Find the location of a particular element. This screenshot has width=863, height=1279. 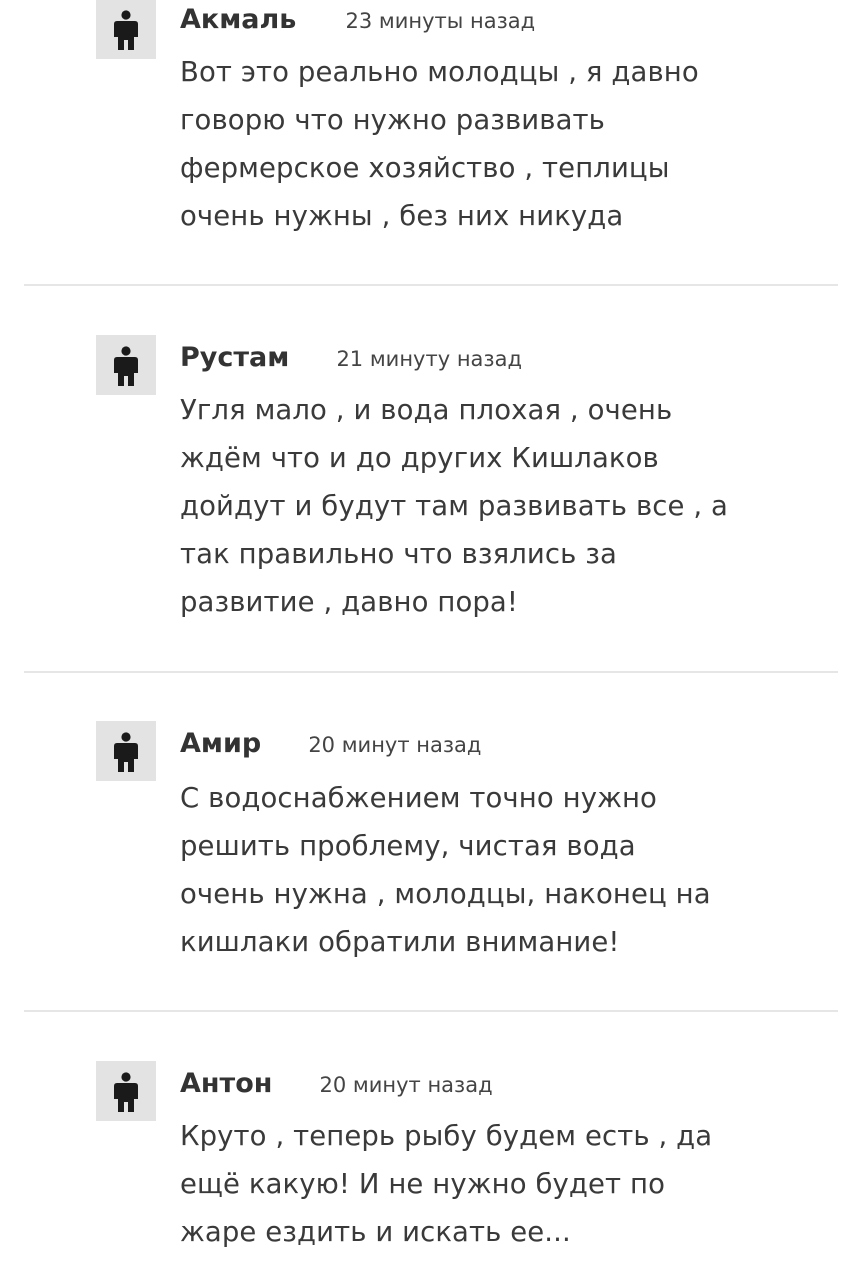

comment-meta: Рустам 21 минуту назад is located at coordinates (351, 357).